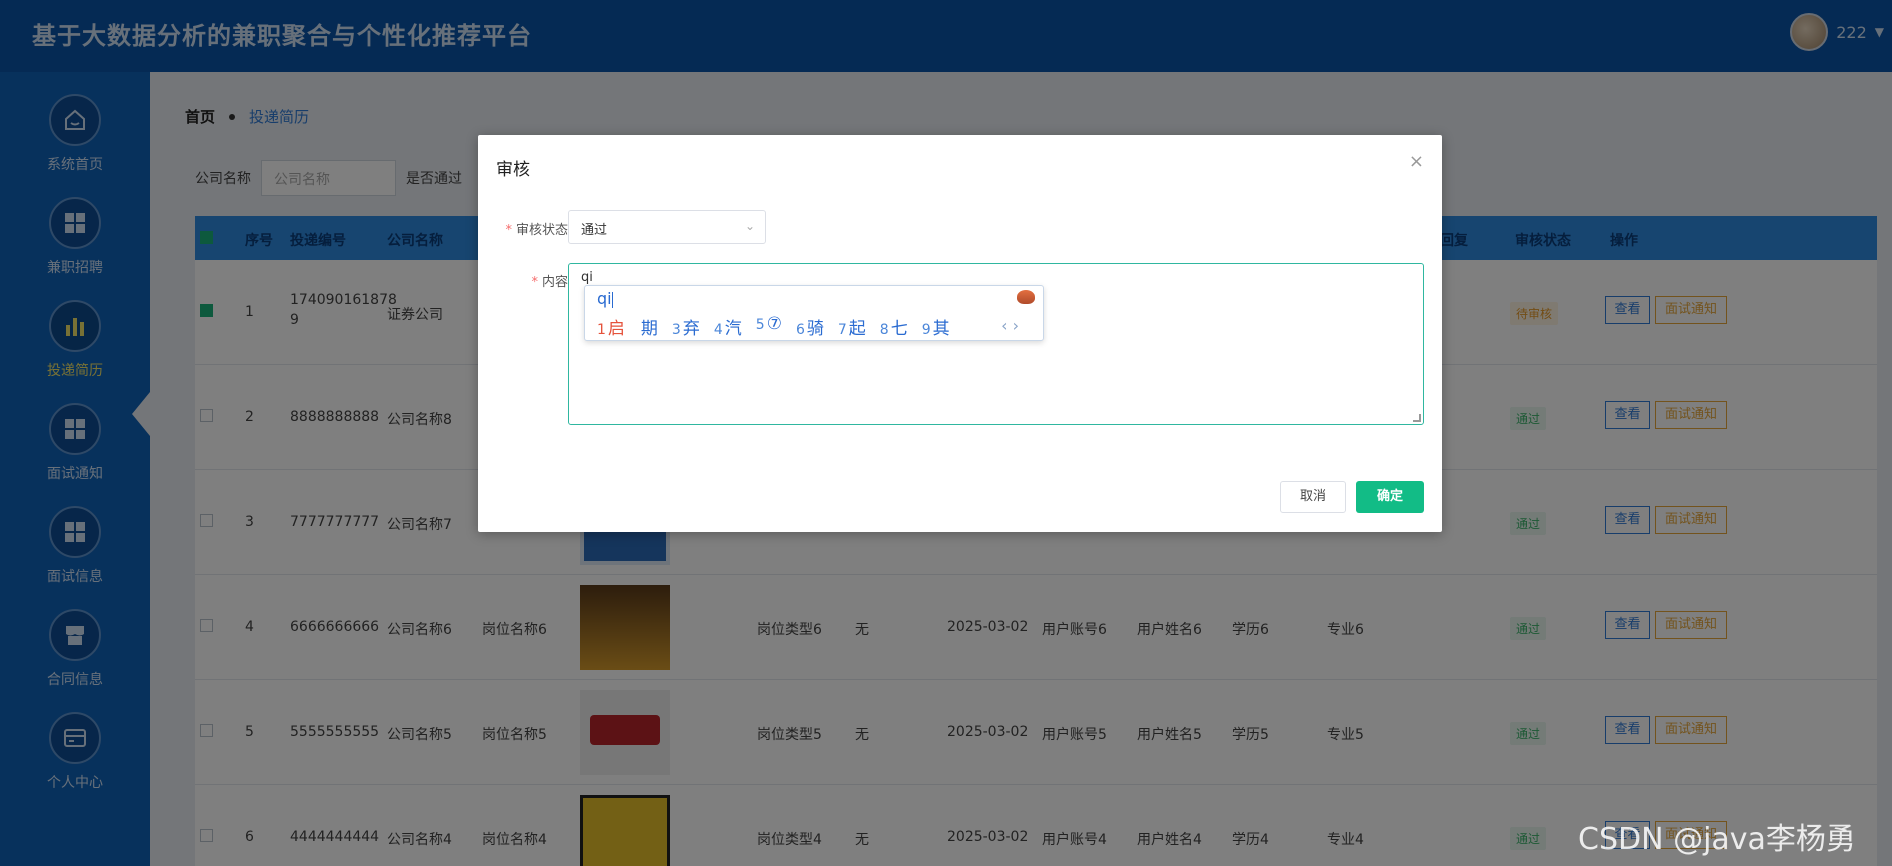  I want to click on ime-candidate-list: 1启 期 3弃 4汽 5⑦ 6骑 7起 8七 9其, so click(773, 326).